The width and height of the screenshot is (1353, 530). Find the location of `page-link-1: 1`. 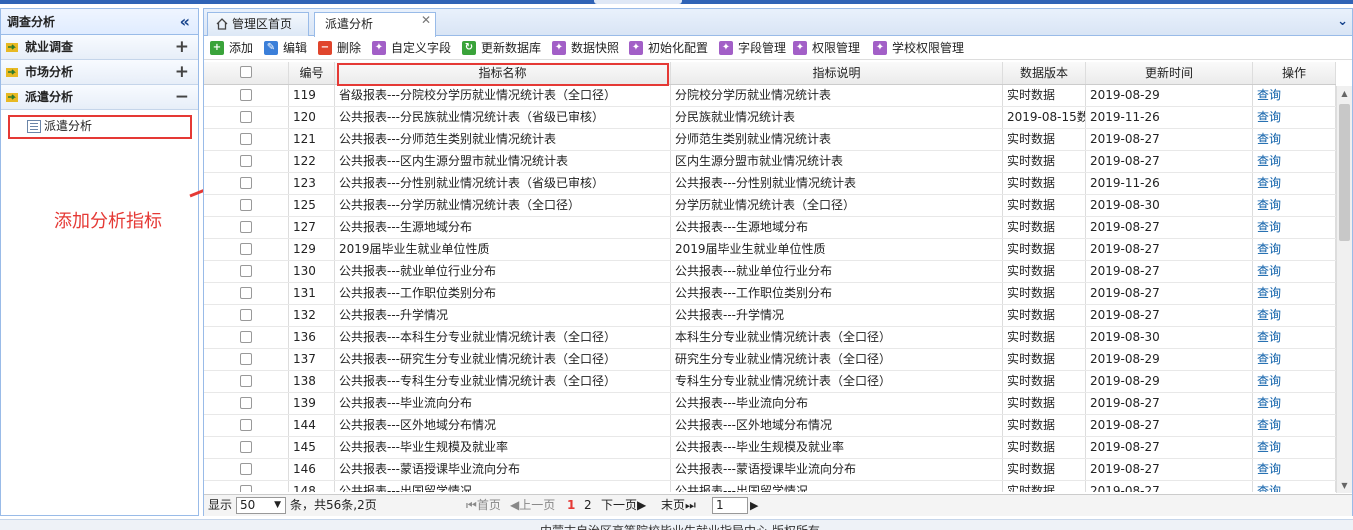

page-link-1: 1 is located at coordinates (571, 505).